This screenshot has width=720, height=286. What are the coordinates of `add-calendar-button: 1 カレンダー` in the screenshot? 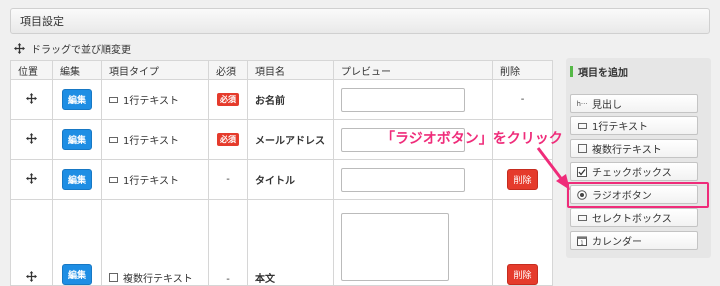 It's located at (634, 240).